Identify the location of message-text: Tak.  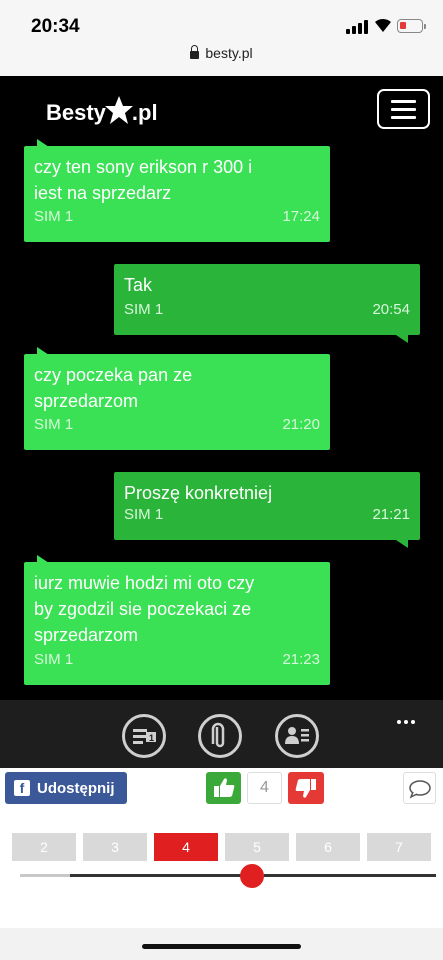
(138, 285).